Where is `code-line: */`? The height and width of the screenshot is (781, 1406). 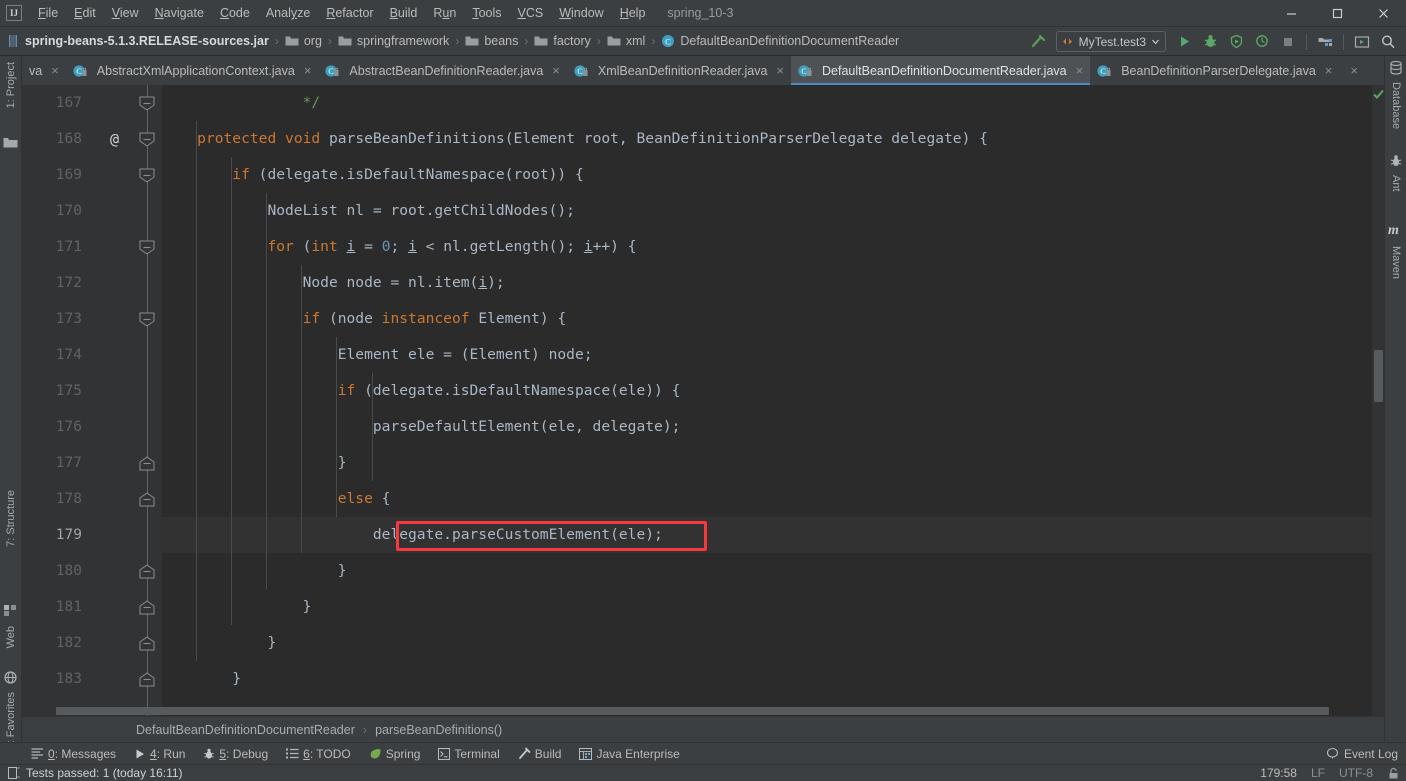 code-line: */ is located at coordinates (773, 103).